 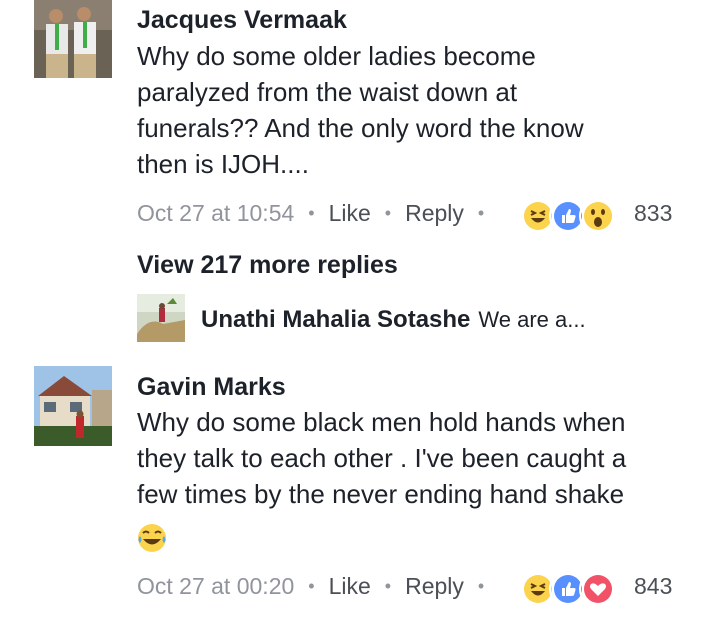 What do you see at coordinates (317, 213) in the screenshot?
I see `comment-meta: Oct 27 at 10:54 • Like • Reply •` at bounding box center [317, 213].